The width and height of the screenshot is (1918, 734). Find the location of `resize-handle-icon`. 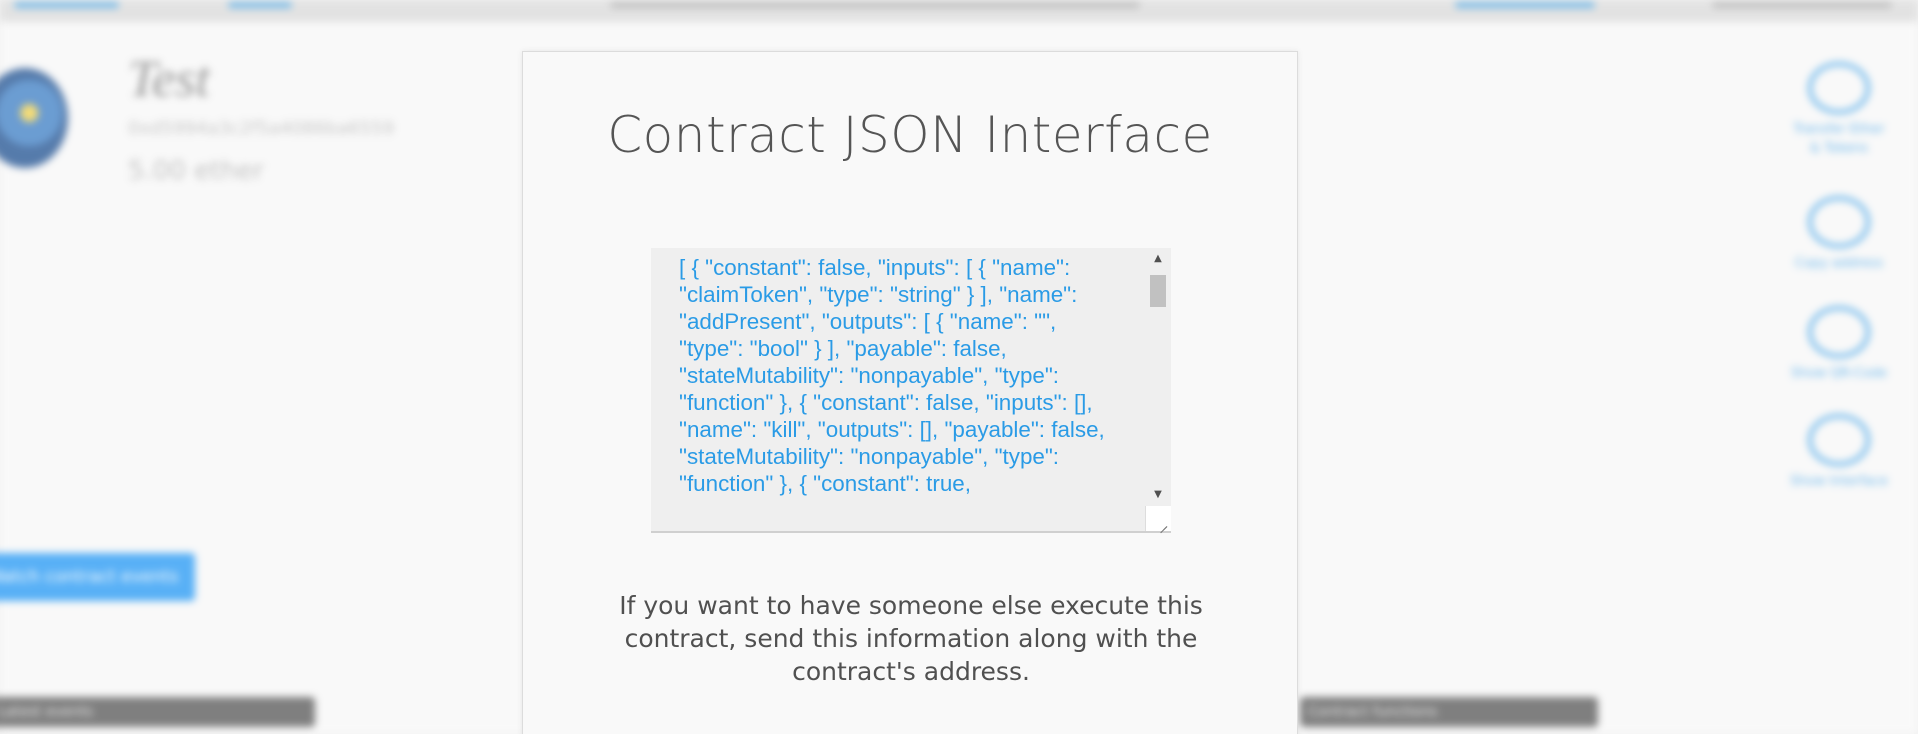

resize-handle-icon is located at coordinates (1158, 518).